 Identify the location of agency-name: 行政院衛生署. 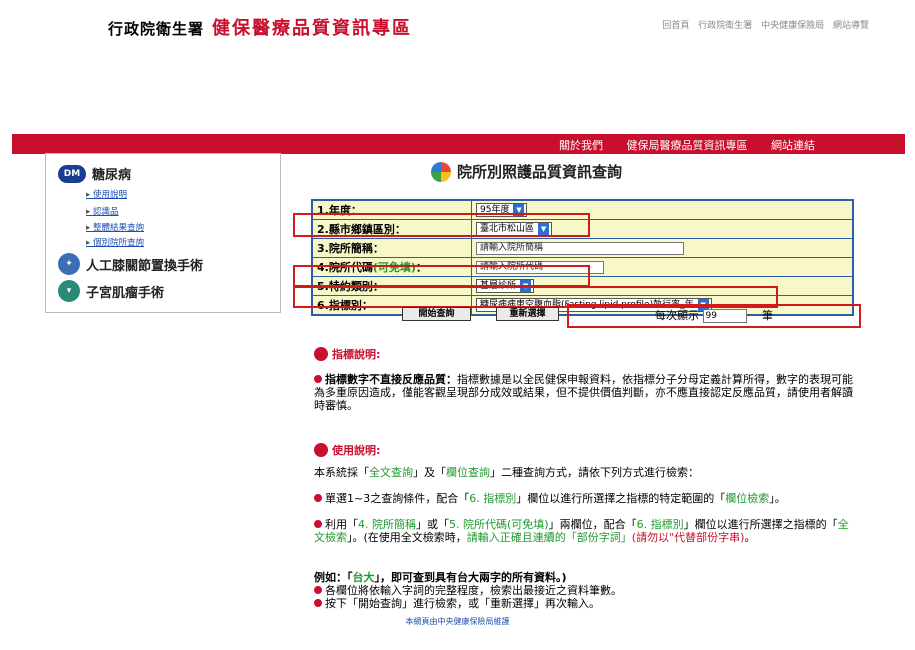
(156, 29).